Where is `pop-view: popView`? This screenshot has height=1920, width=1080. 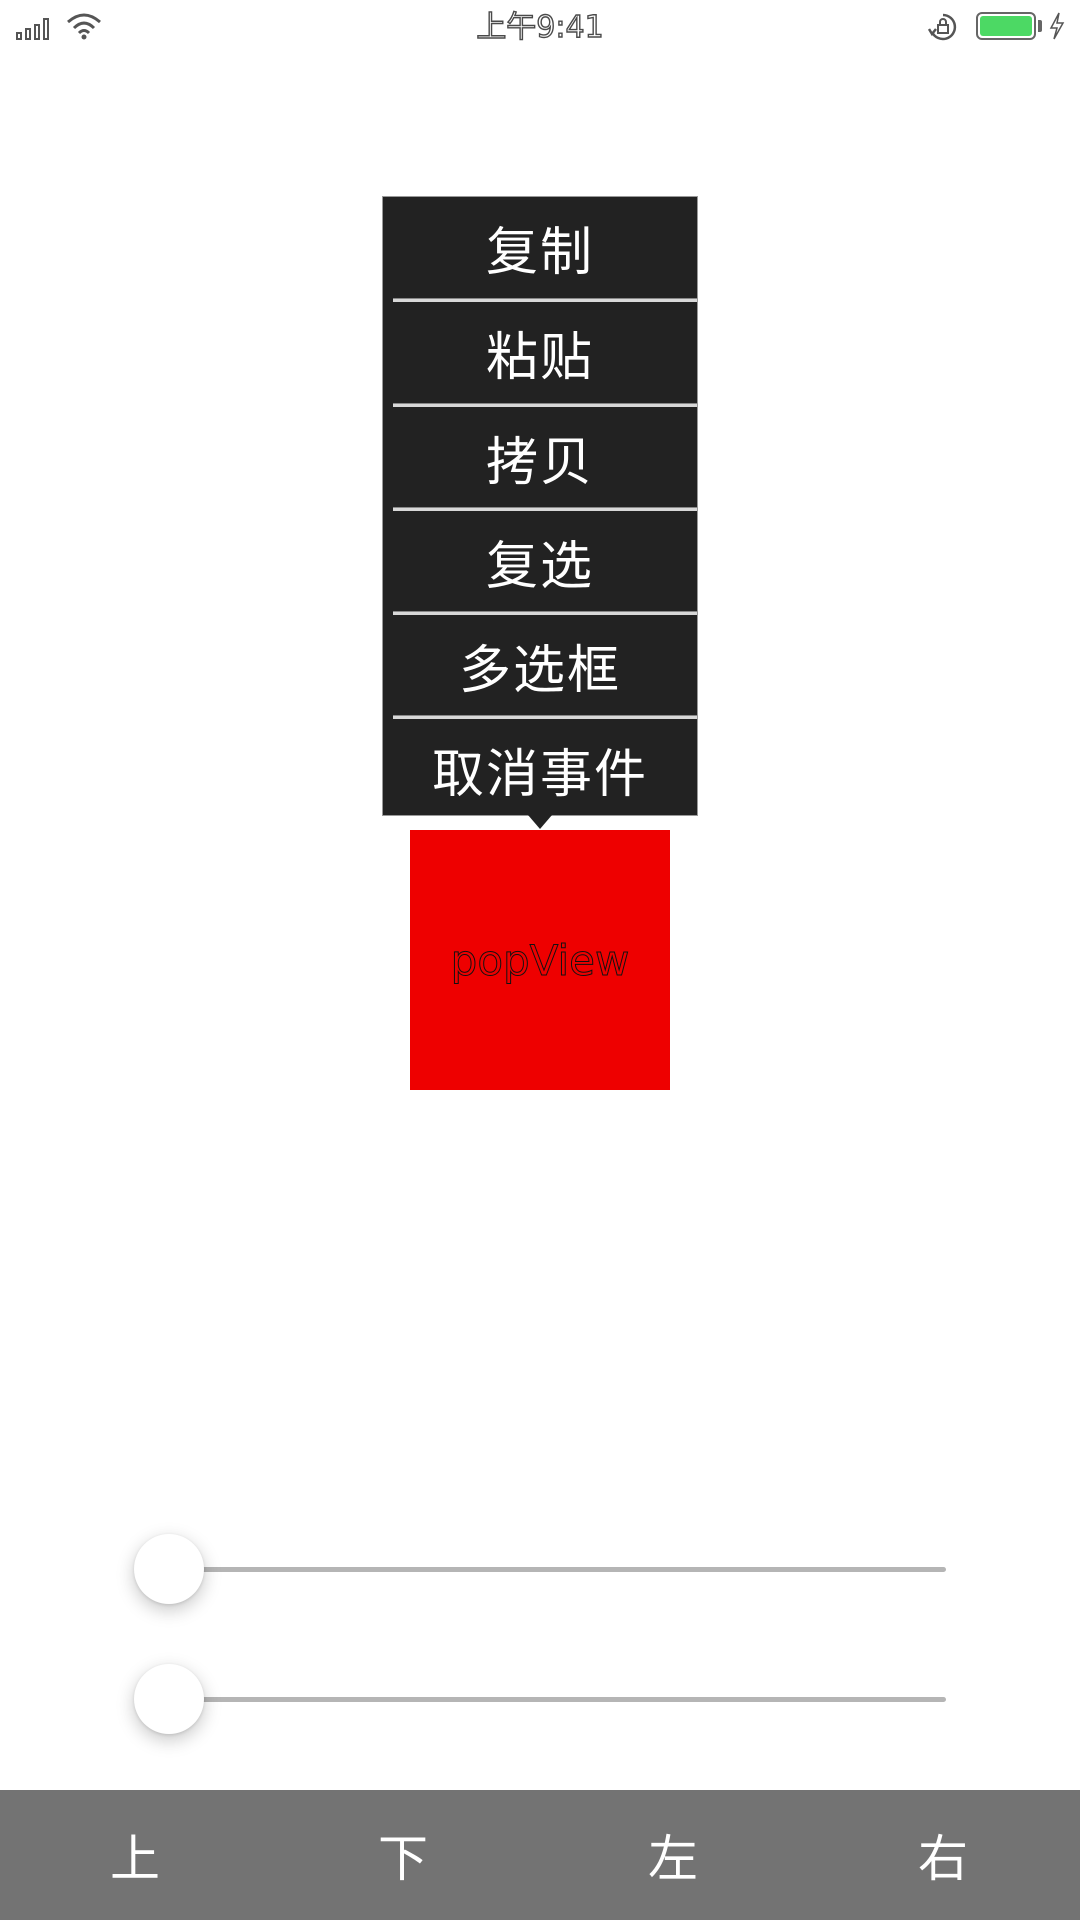
pop-view: popView is located at coordinates (540, 960).